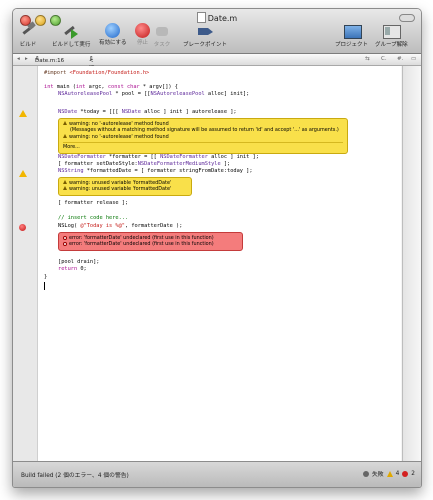 This screenshot has height=500, width=433. Describe the element at coordinates (131, 94) in the screenshot. I see `code-text: * pool = [[` at that location.